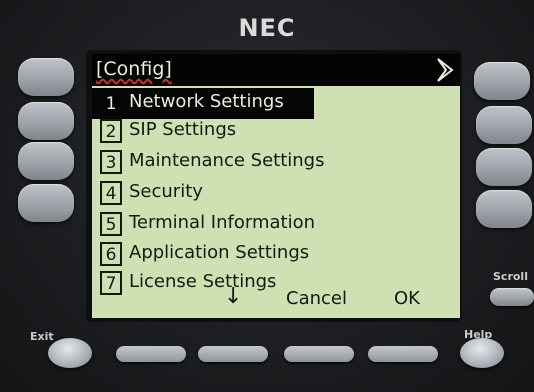 The image size is (534, 392). I want to click on navigate-arrow-icon, so click(445, 70).